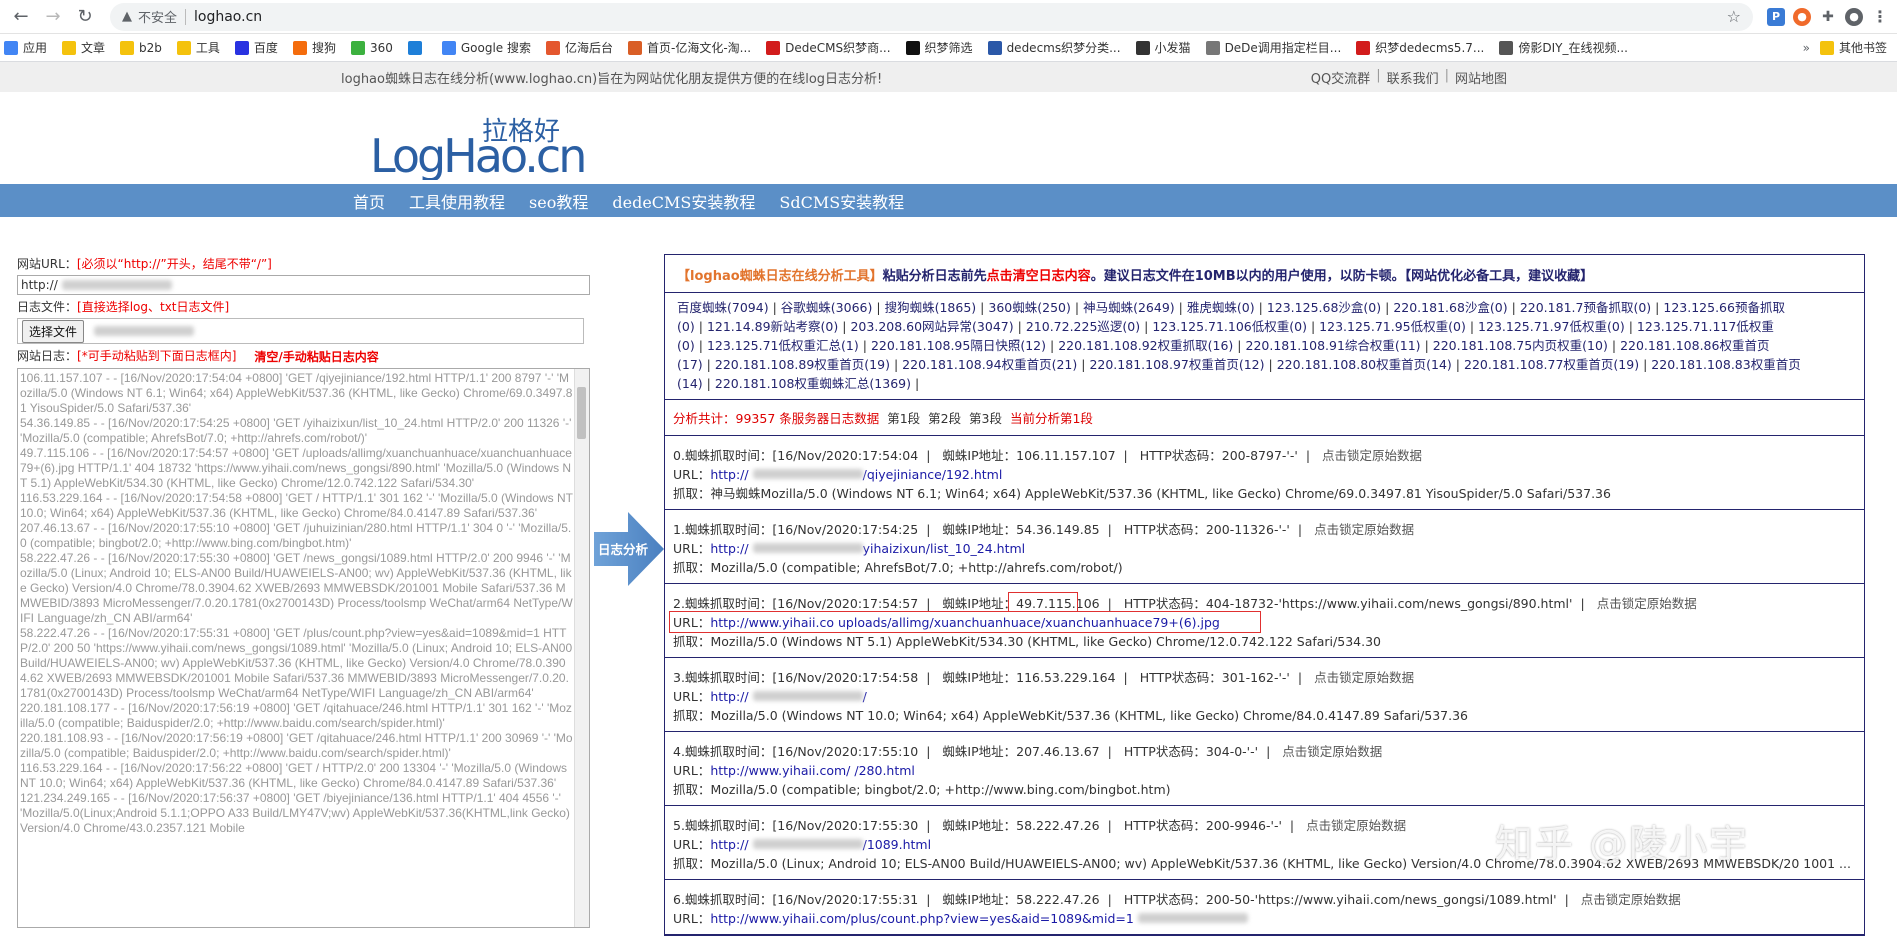 Image resolution: width=1897 pixels, height=936 pixels. I want to click on reload-icon: ↻, so click(85, 17).